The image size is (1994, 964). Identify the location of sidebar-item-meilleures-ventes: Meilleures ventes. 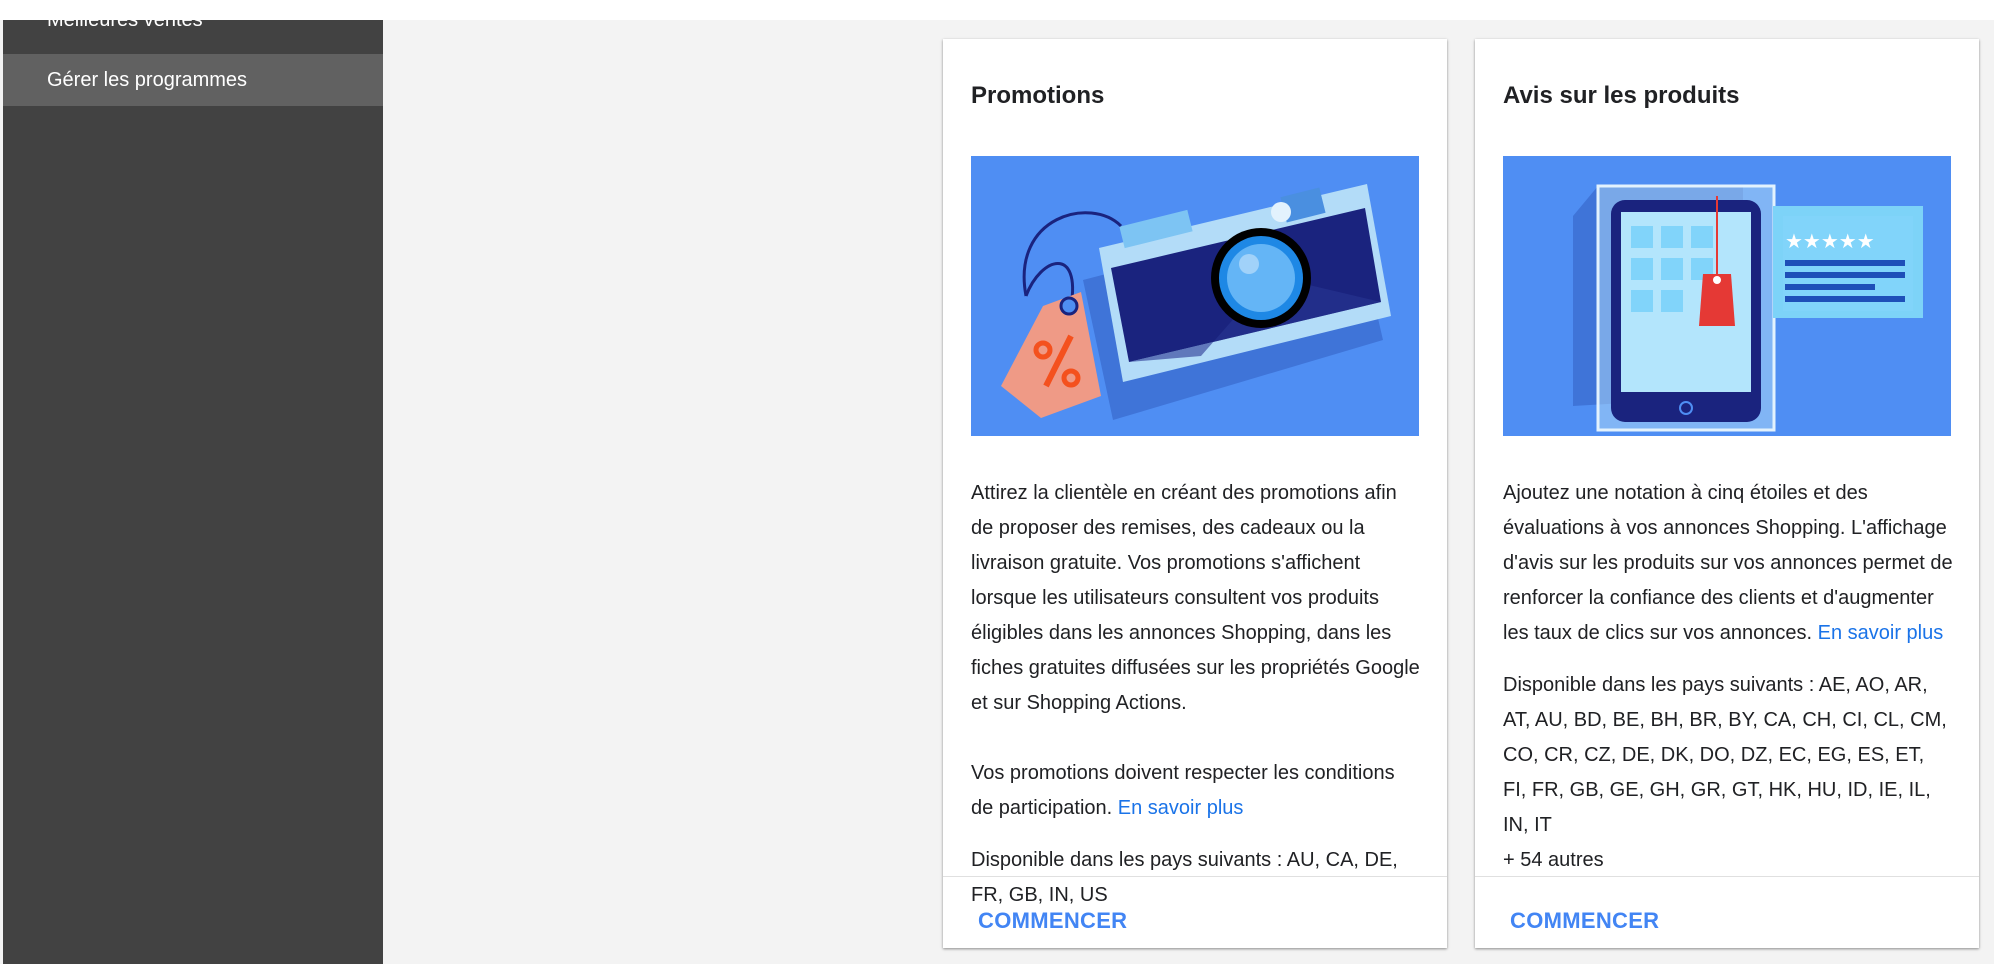
(193, 23).